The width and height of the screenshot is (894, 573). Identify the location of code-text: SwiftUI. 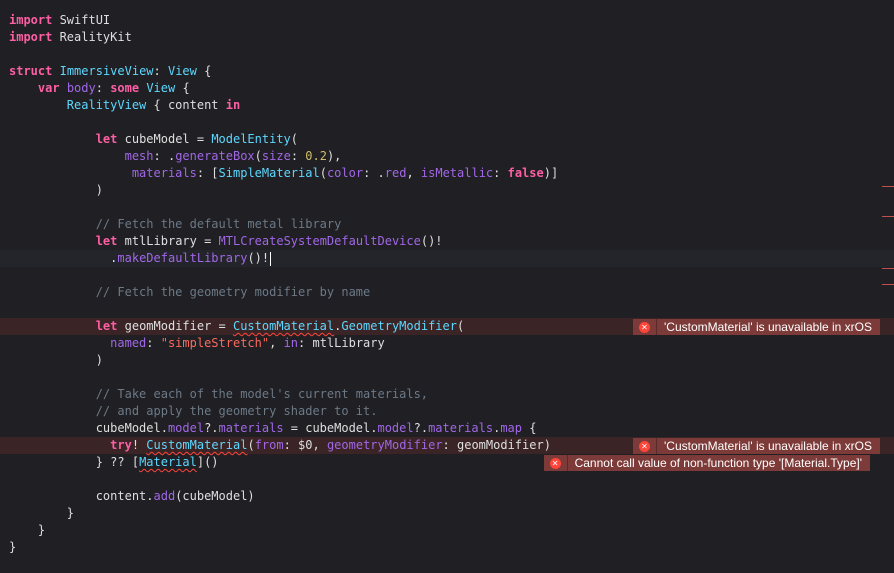
(81, 20).